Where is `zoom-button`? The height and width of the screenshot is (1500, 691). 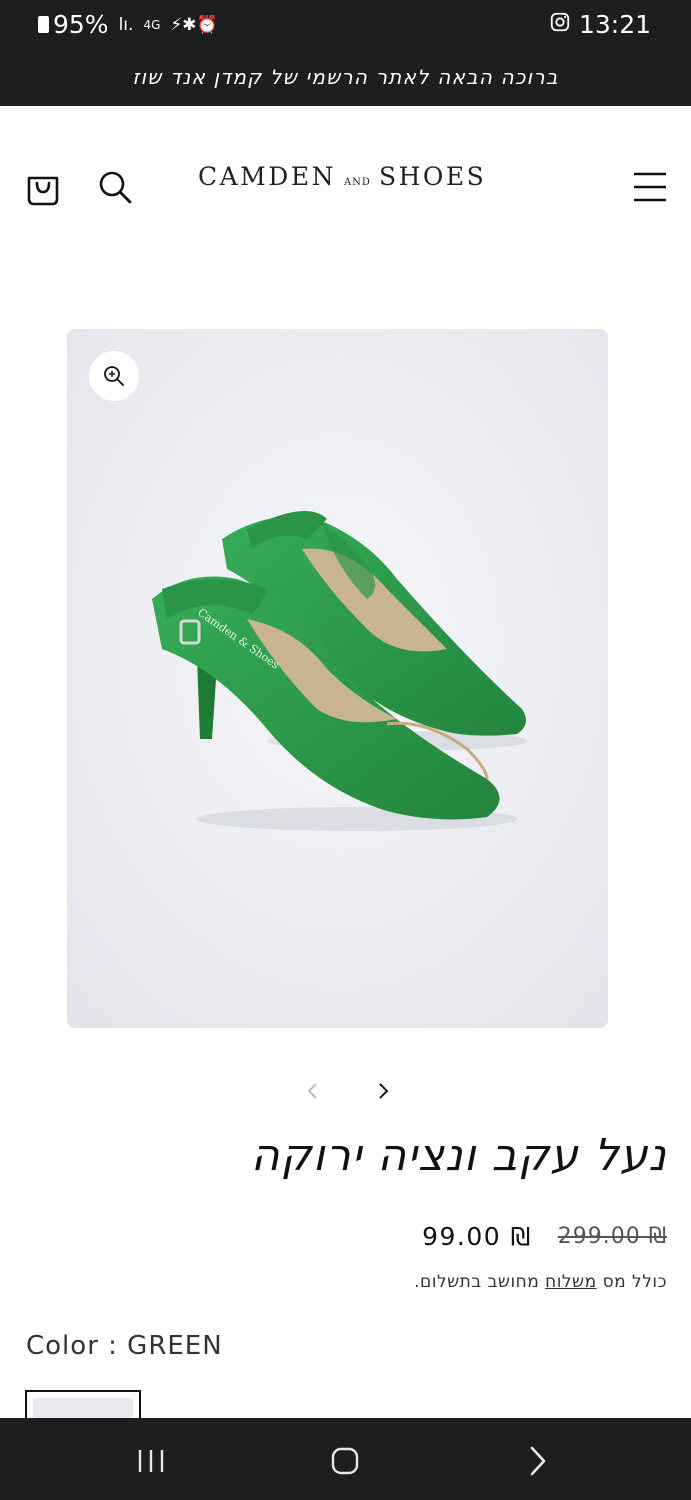
zoom-button is located at coordinates (114, 376).